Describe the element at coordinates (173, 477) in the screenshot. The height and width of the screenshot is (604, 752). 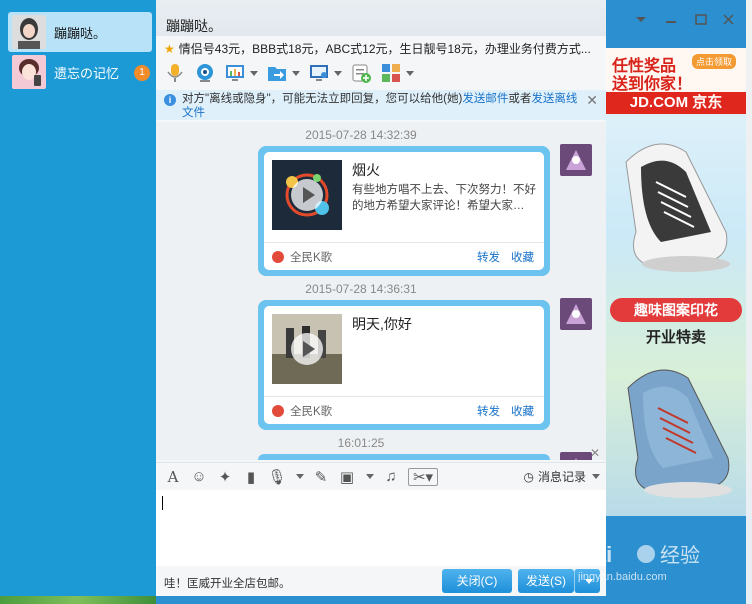
I see `font-icon: A` at that location.